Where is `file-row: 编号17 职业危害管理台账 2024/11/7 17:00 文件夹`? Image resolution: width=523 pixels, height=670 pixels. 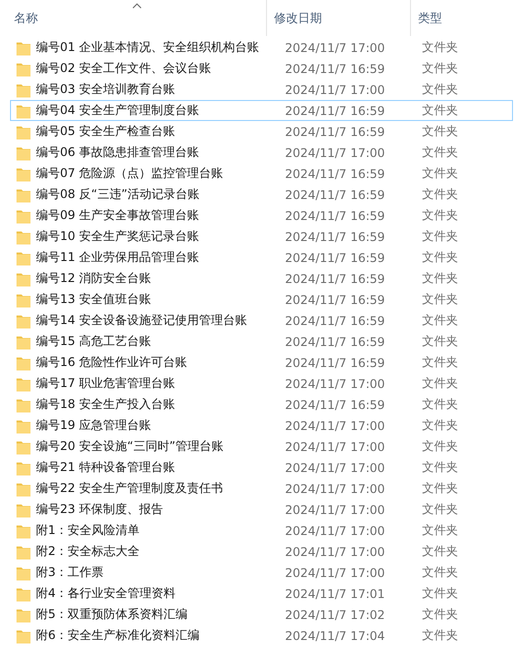 file-row: 编号17 职业危害管理台账 2024/11/7 17:00 文件夹 is located at coordinates (261, 383).